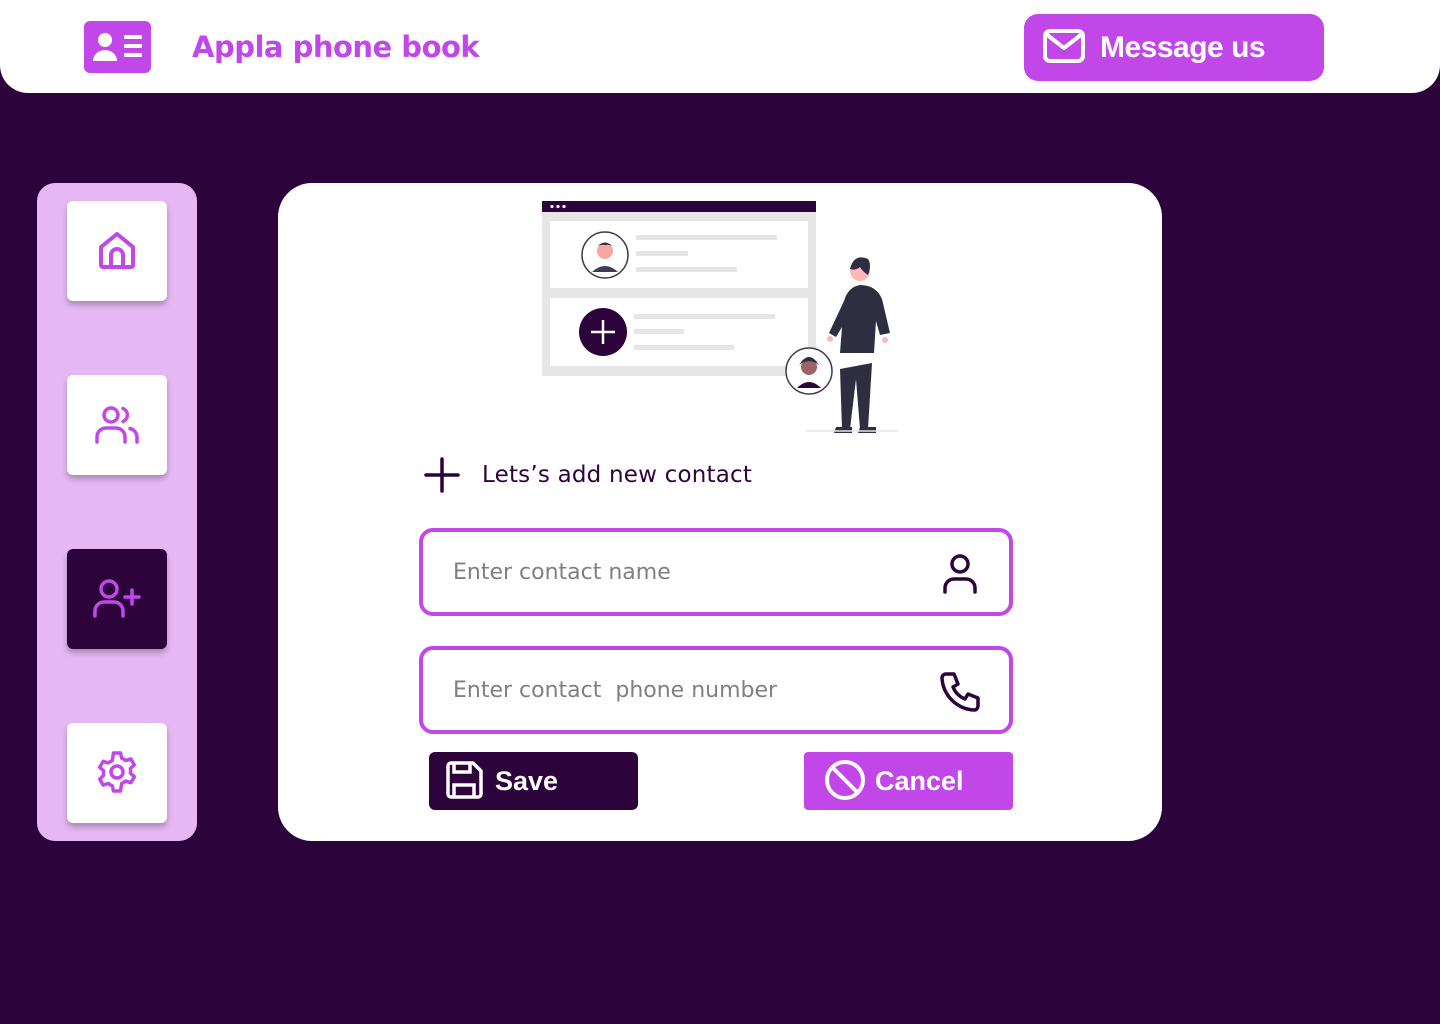 This screenshot has width=1440, height=1024. Describe the element at coordinates (527, 780) in the screenshot. I see `save-button-label: Save` at that location.